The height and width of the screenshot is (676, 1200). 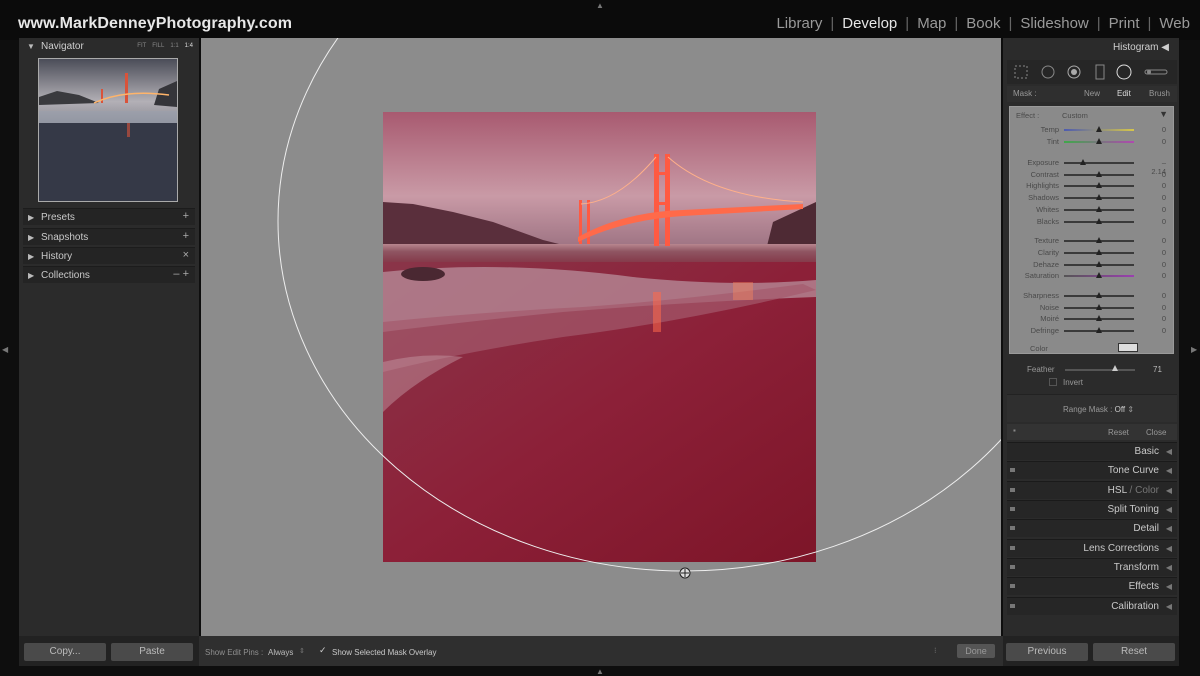 What do you see at coordinates (109, 274) in the screenshot?
I see `collections-panel-header: ▶ Collections – +` at bounding box center [109, 274].